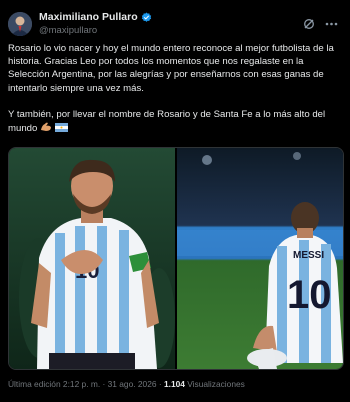 The image size is (350, 402). I want to click on argentina-flag-icon, so click(61, 129).